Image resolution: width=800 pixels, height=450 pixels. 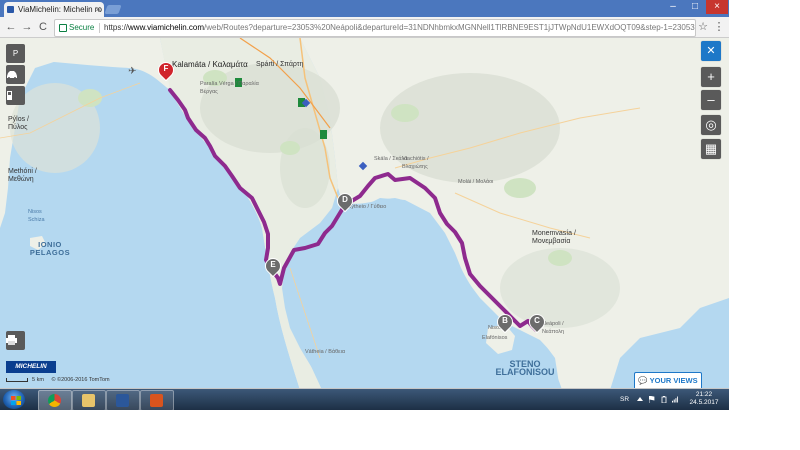 I want to click on route-marker-e: E, so click(x=273, y=266).